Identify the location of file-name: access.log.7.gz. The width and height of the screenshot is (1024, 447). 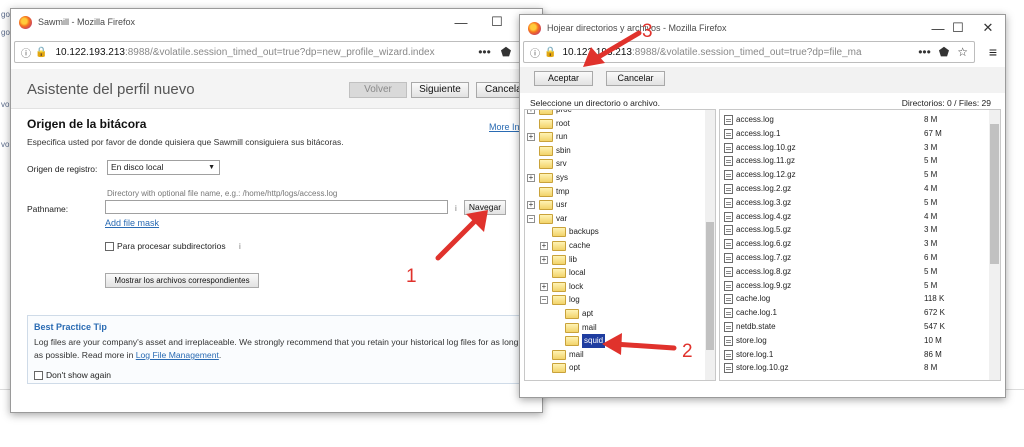
(764, 257).